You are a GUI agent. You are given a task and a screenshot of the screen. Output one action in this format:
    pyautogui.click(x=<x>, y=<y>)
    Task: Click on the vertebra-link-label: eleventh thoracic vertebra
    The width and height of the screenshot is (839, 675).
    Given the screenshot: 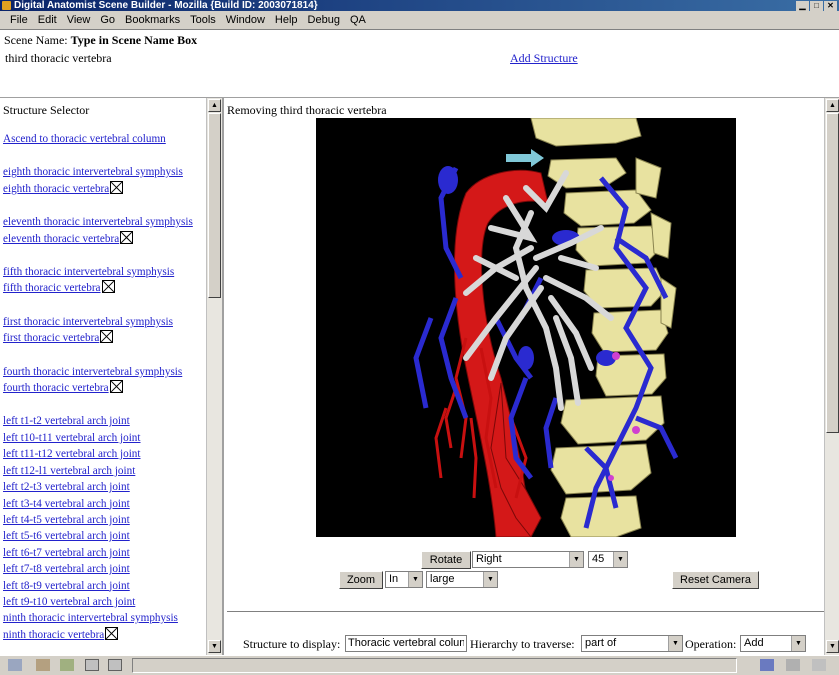 What is the action you would take?
    pyautogui.click(x=61, y=239)
    